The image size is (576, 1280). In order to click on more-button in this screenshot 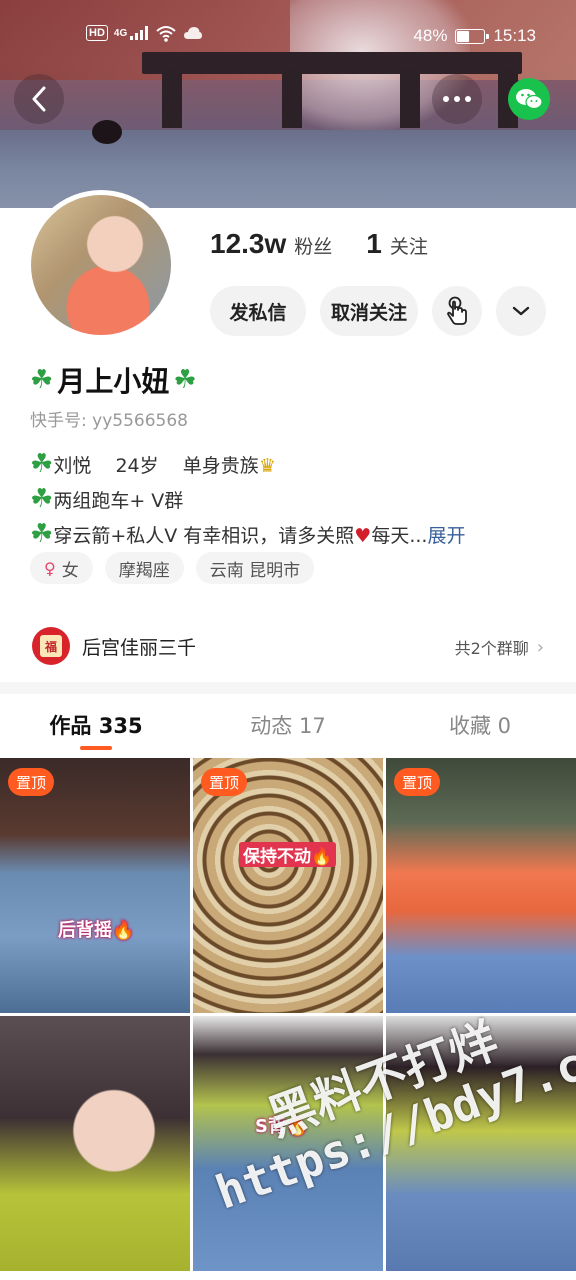, I will do `click(457, 99)`.